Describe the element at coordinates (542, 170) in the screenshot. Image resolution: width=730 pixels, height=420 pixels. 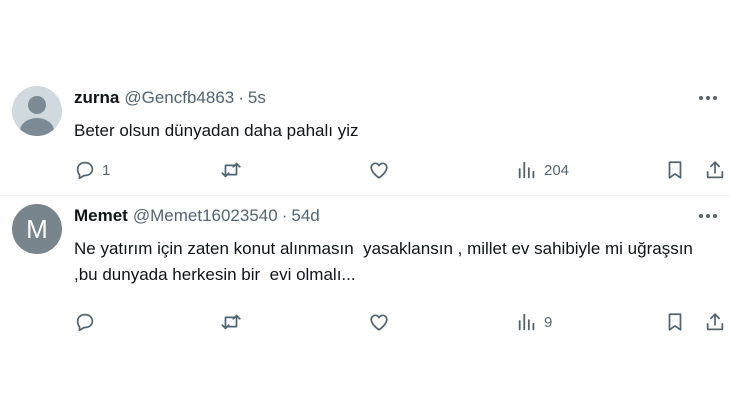
I see `views-button: 204` at that location.